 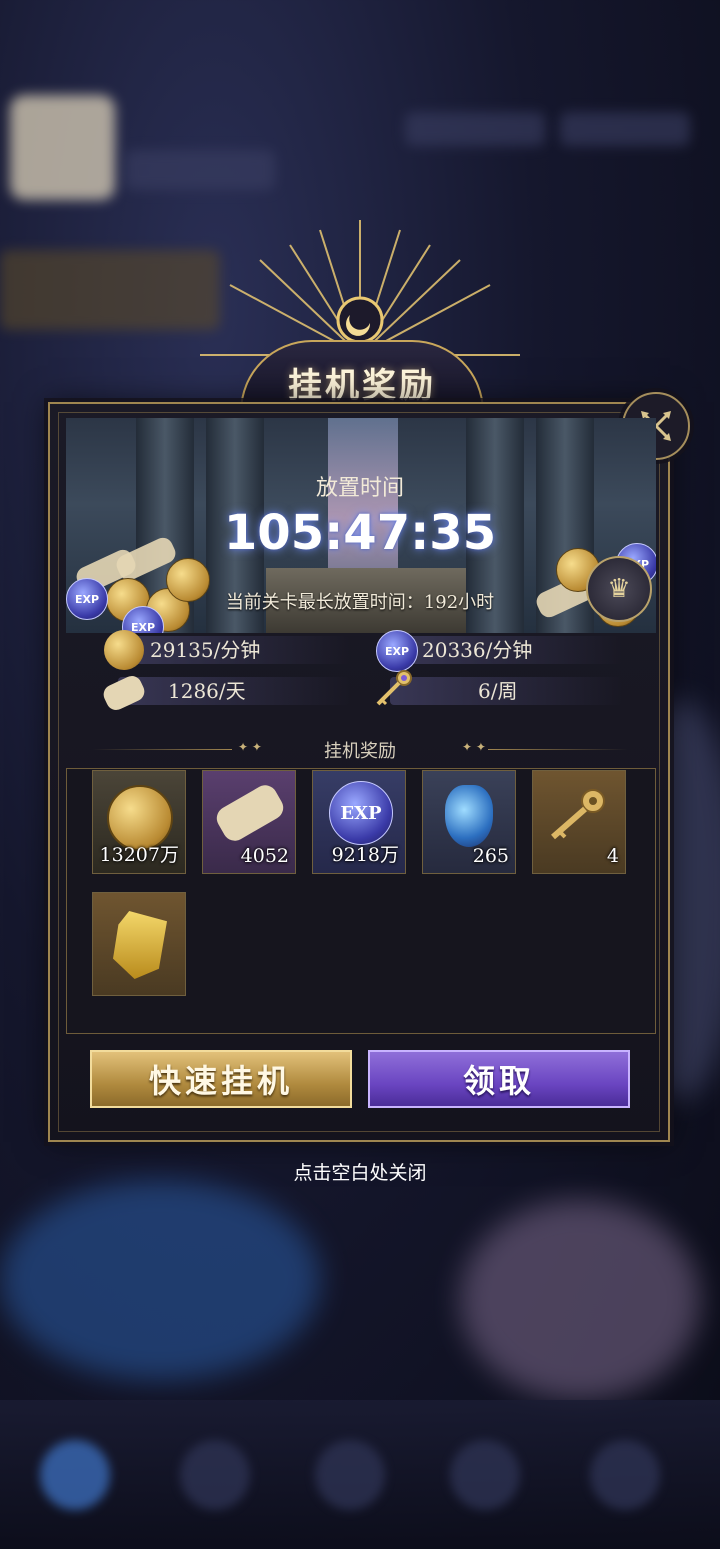 I want to click on rate-text: 1286/天, so click(x=207, y=691).